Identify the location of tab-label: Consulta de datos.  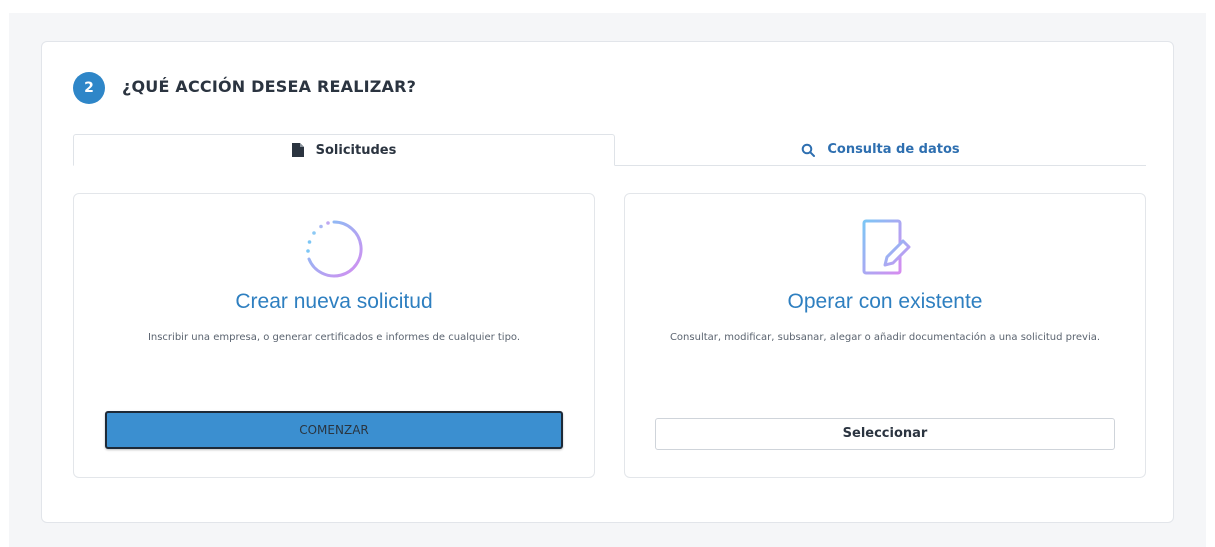
(893, 149).